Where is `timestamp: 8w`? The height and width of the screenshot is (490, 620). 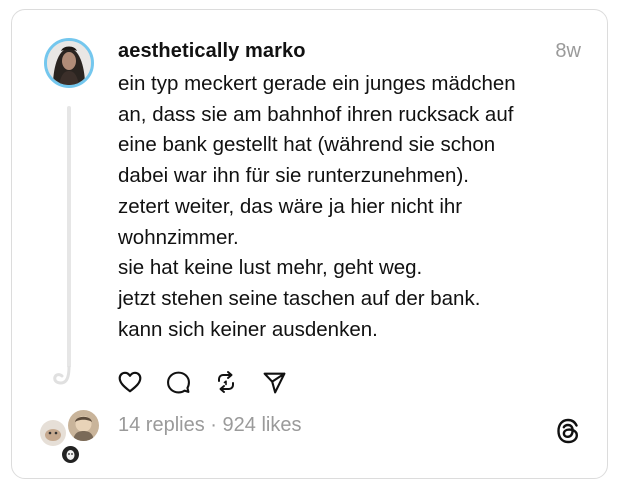 timestamp: 8w is located at coordinates (568, 51).